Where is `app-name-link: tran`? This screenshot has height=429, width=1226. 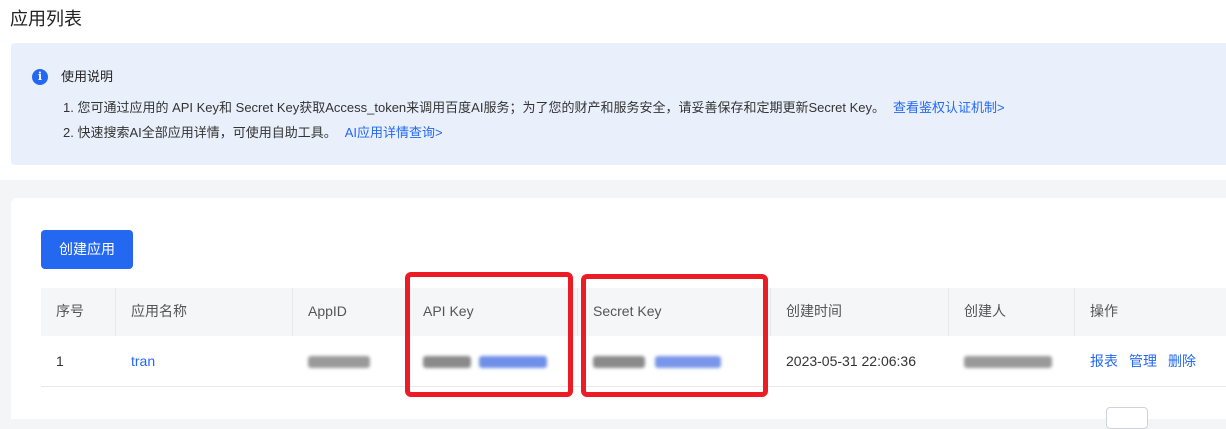
app-name-link: tran is located at coordinates (143, 361).